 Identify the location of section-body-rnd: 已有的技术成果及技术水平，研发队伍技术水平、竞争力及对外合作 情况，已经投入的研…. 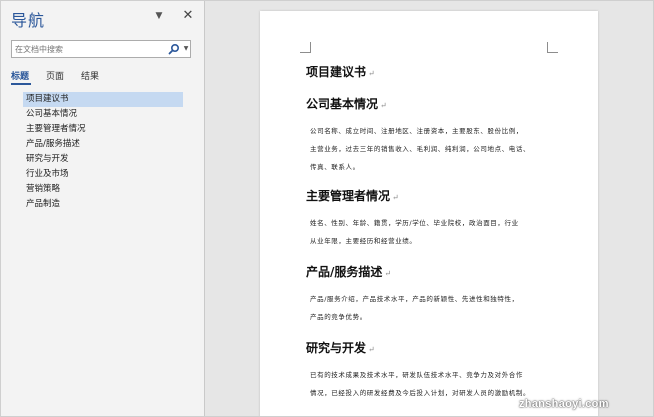
(431, 384).